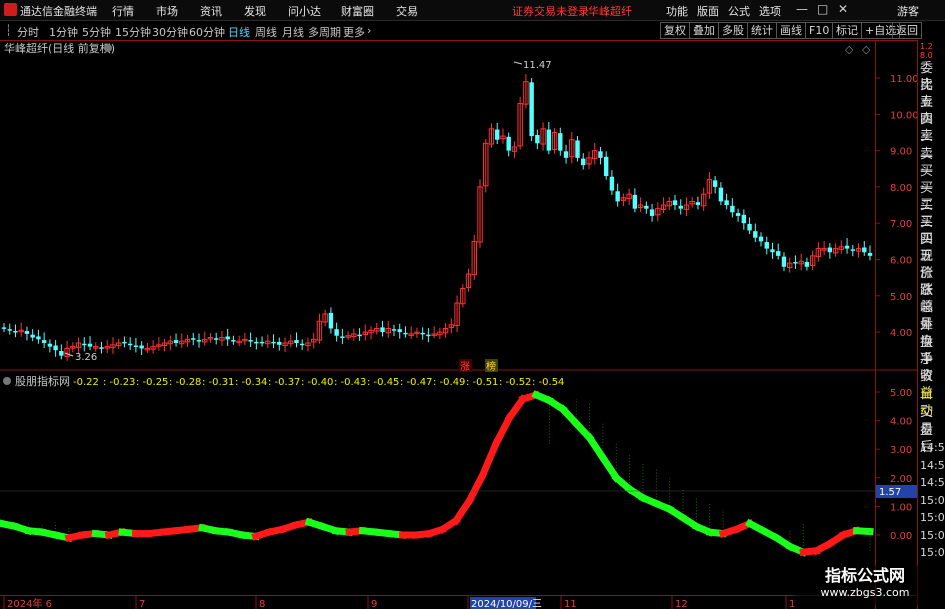  I want to click on close-icon: ✕, so click(843, 9).